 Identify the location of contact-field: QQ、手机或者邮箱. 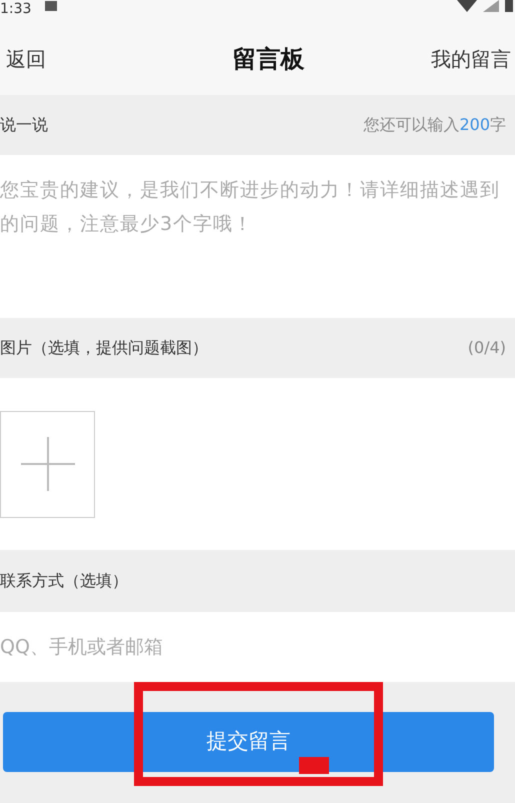
(257, 647).